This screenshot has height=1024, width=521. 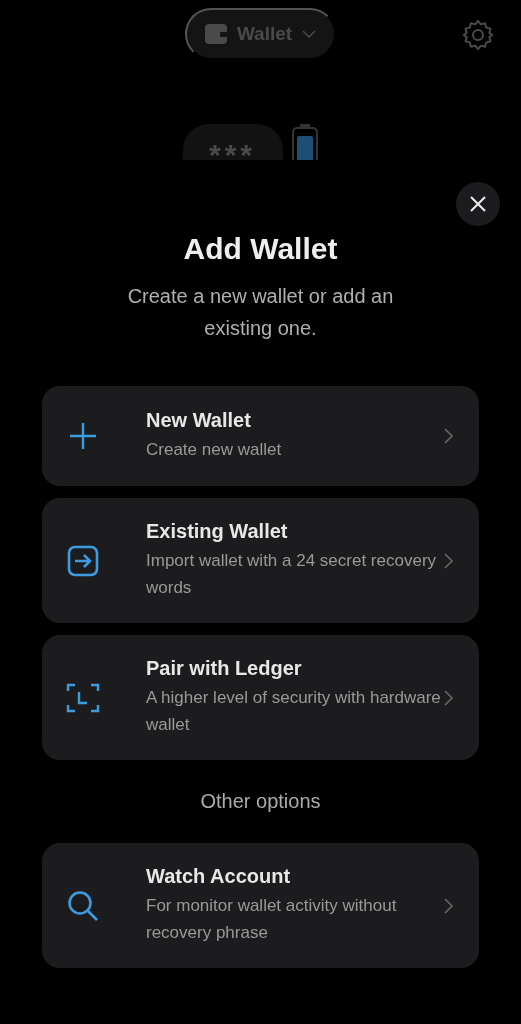 What do you see at coordinates (83, 697) in the screenshot?
I see `scan-icon` at bounding box center [83, 697].